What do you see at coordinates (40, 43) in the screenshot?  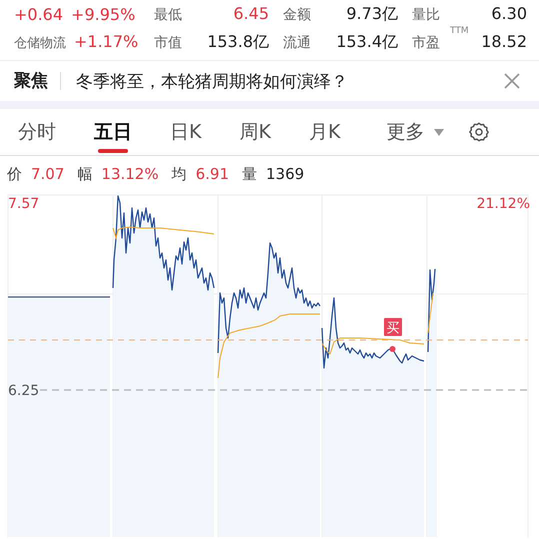 I see `sector-name: 仓储物流` at bounding box center [40, 43].